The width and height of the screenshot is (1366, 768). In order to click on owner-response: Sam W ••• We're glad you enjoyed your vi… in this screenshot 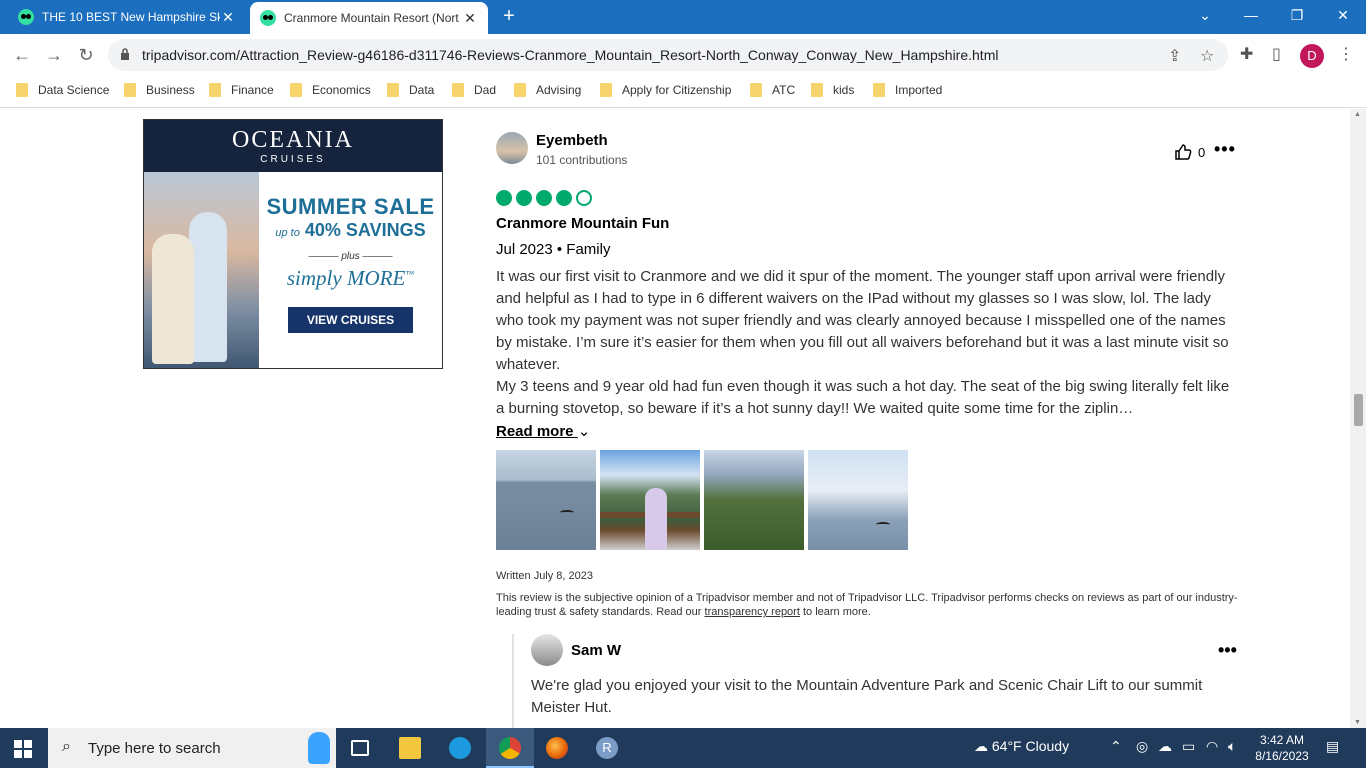, I will do `click(877, 681)`.